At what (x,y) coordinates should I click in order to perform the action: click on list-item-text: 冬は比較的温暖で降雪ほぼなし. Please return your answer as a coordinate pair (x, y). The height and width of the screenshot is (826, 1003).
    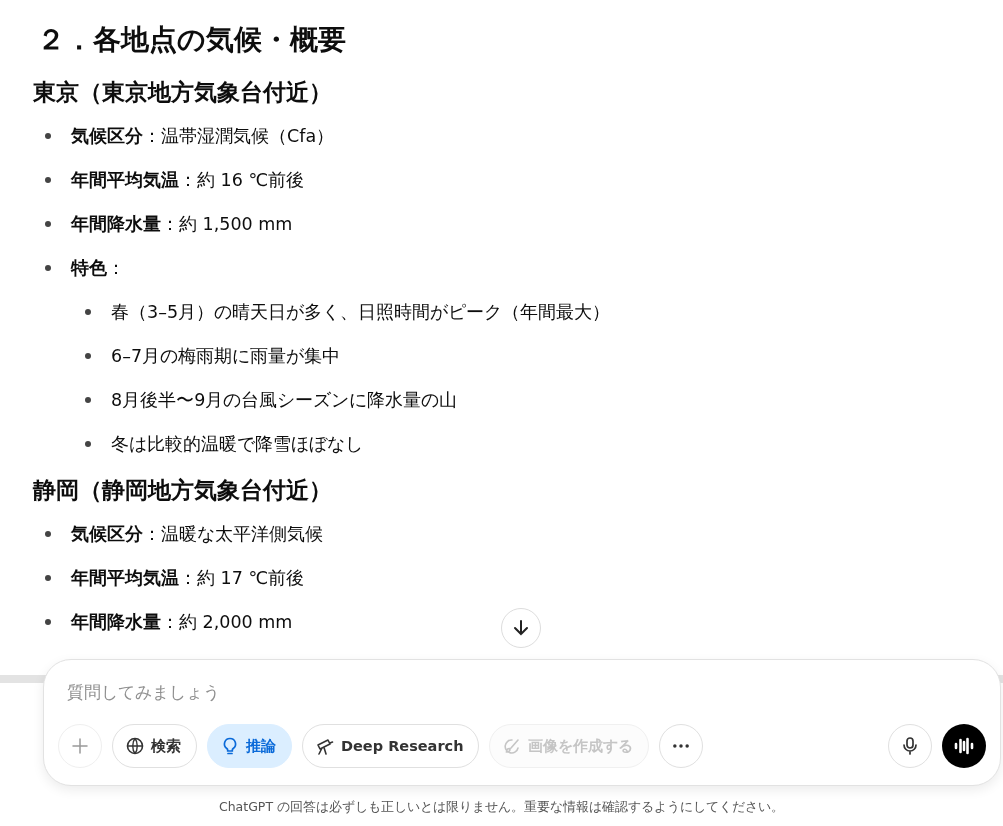
    Looking at the image, I should click on (237, 444).